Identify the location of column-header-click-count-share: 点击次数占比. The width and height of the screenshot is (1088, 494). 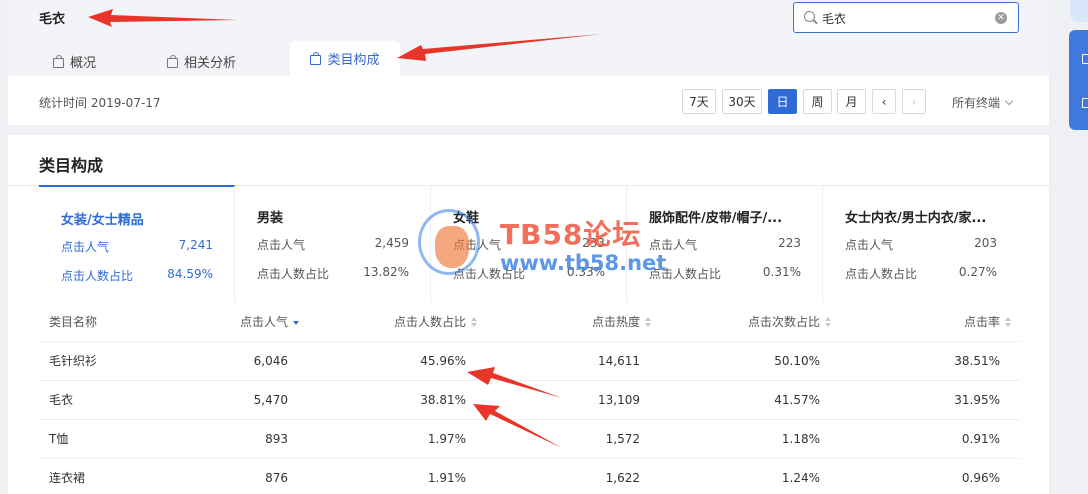
(790, 322).